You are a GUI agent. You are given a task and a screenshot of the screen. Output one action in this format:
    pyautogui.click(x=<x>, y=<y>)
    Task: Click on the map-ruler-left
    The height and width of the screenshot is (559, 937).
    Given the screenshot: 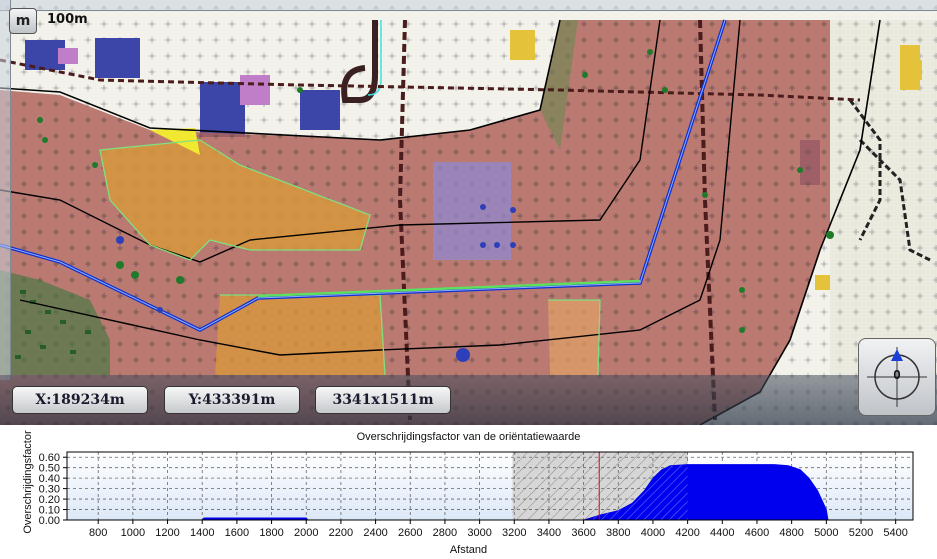 What is the action you would take?
    pyautogui.click(x=5, y=190)
    